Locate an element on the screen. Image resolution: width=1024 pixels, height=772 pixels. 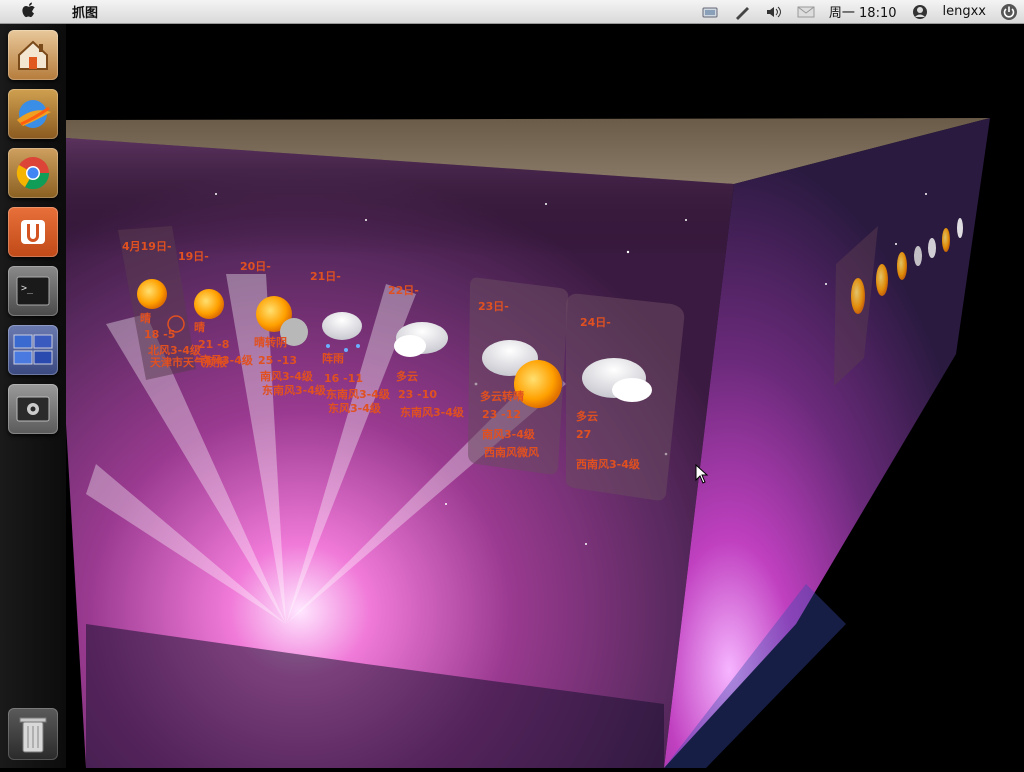
forecast-card-5: 23日- 多云转晴 23 -12 南风3-4级 西南风微风 is located at coordinates (518, 376).